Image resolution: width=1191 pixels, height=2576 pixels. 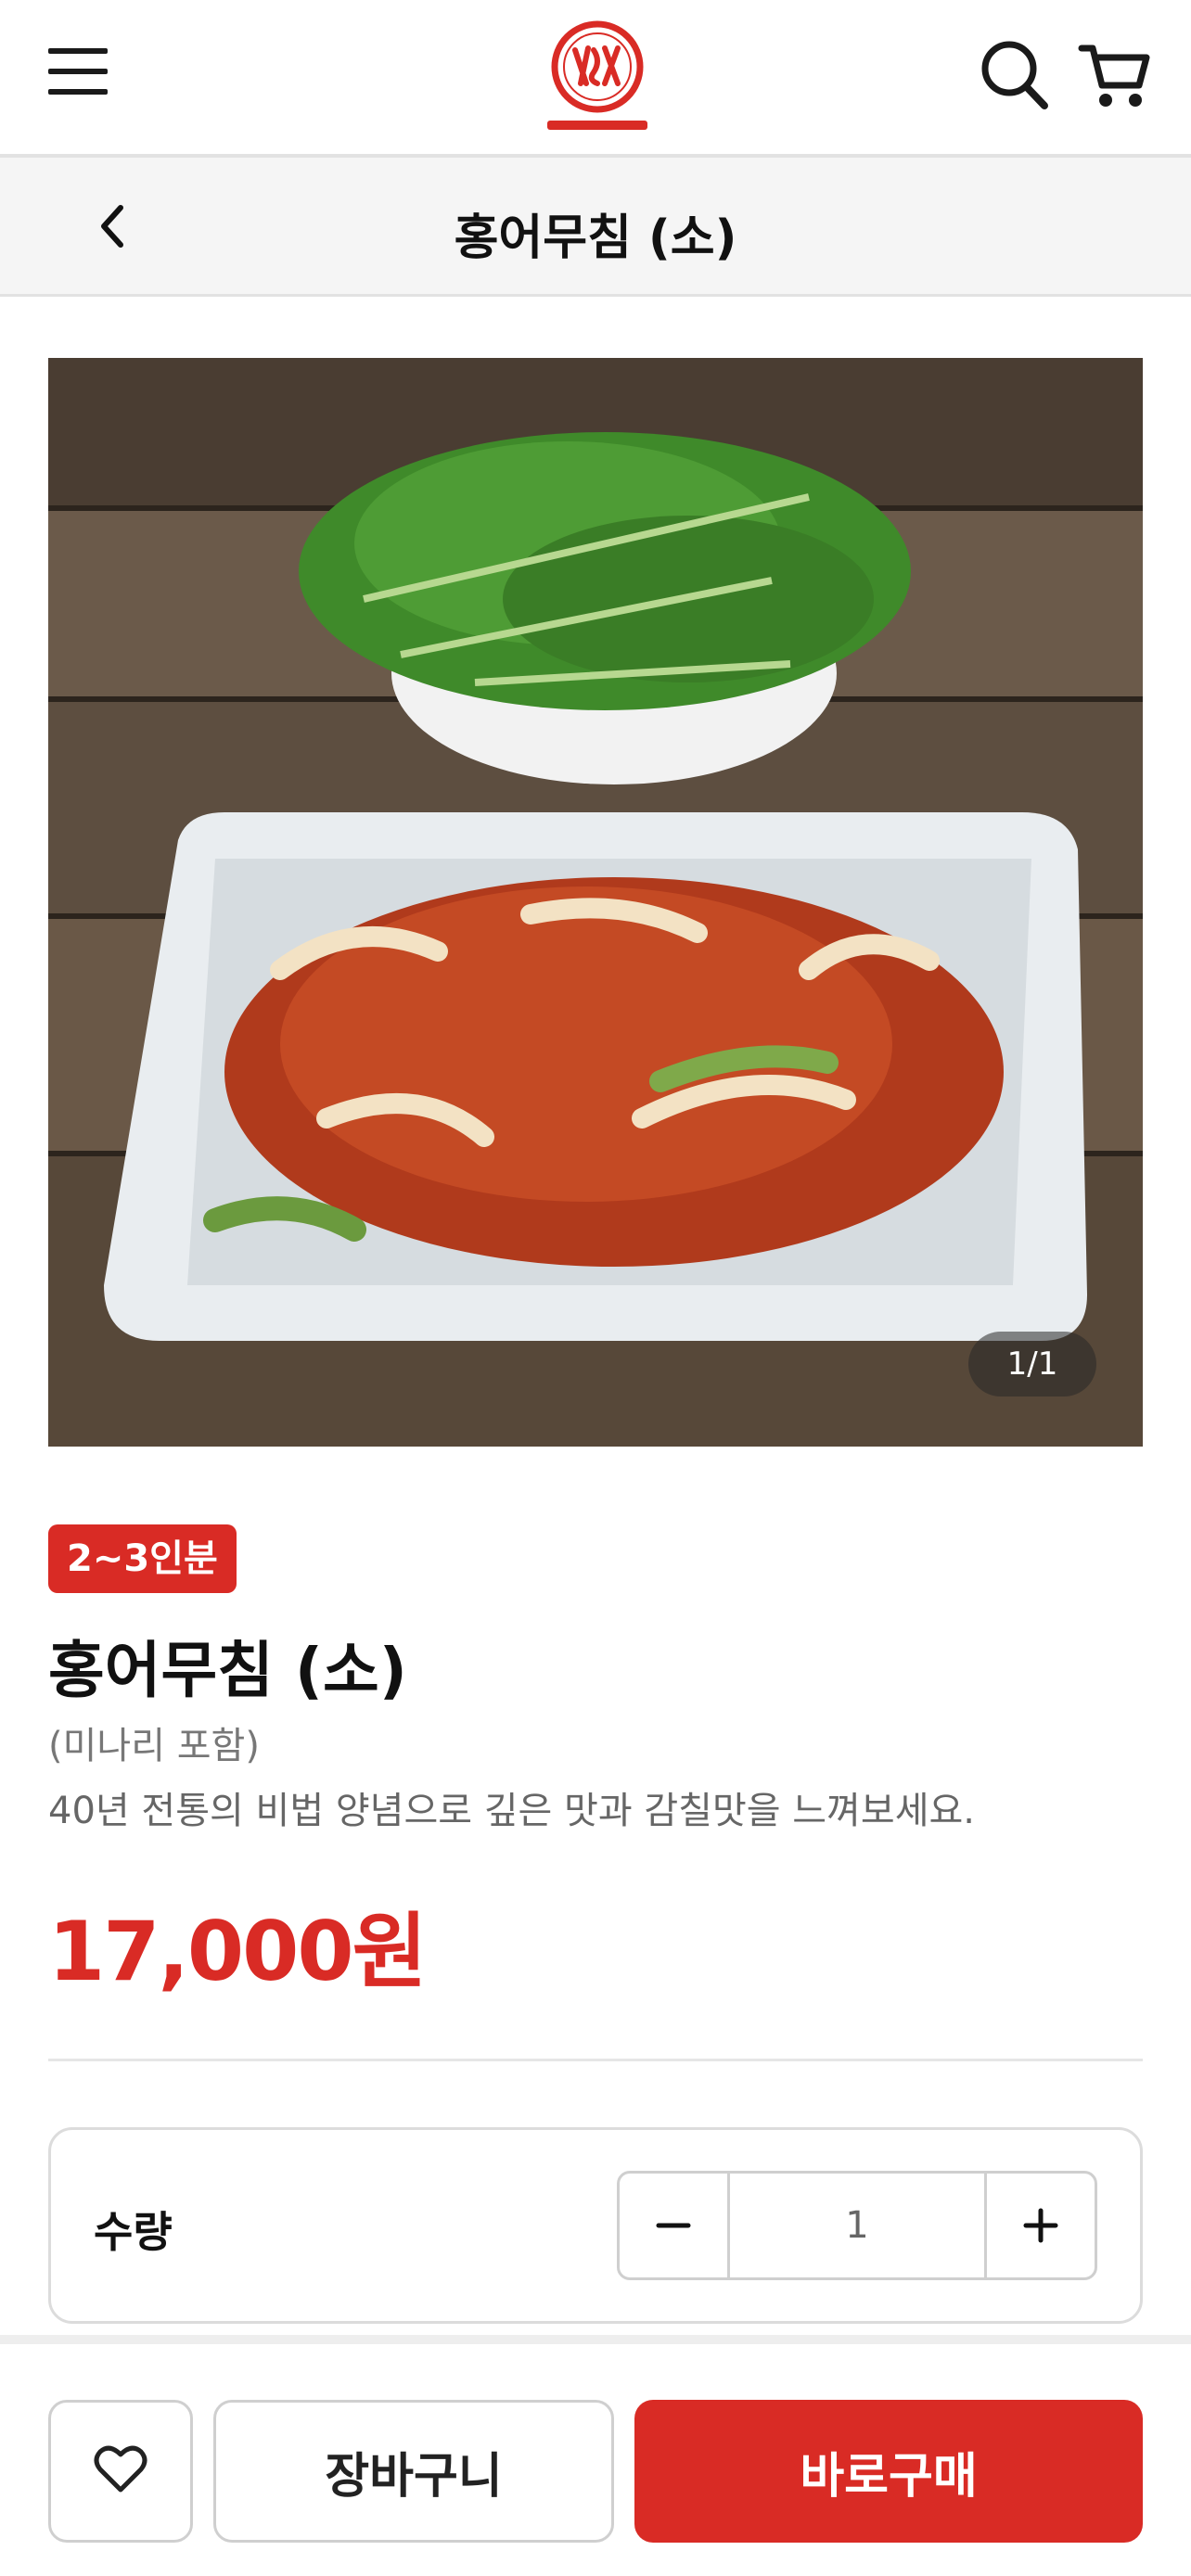 What do you see at coordinates (142, 1558) in the screenshot?
I see `serving-badge: 2~3인분` at bounding box center [142, 1558].